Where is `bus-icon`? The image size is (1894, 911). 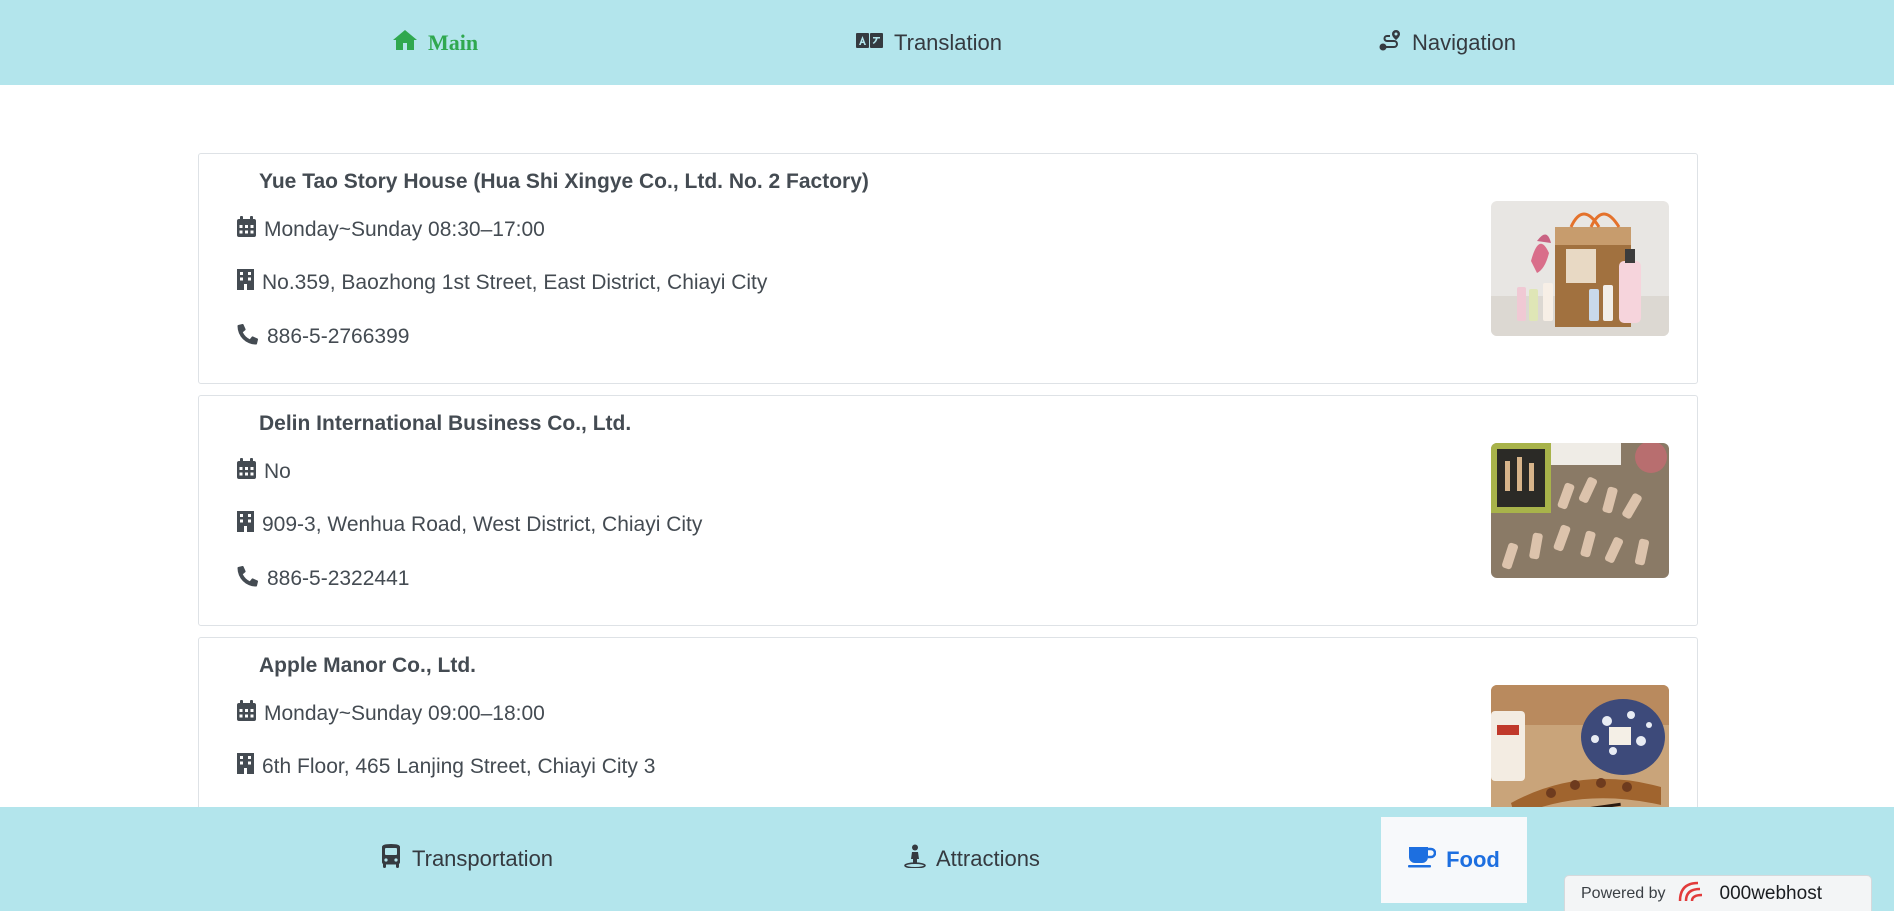
bus-icon is located at coordinates (391, 859).